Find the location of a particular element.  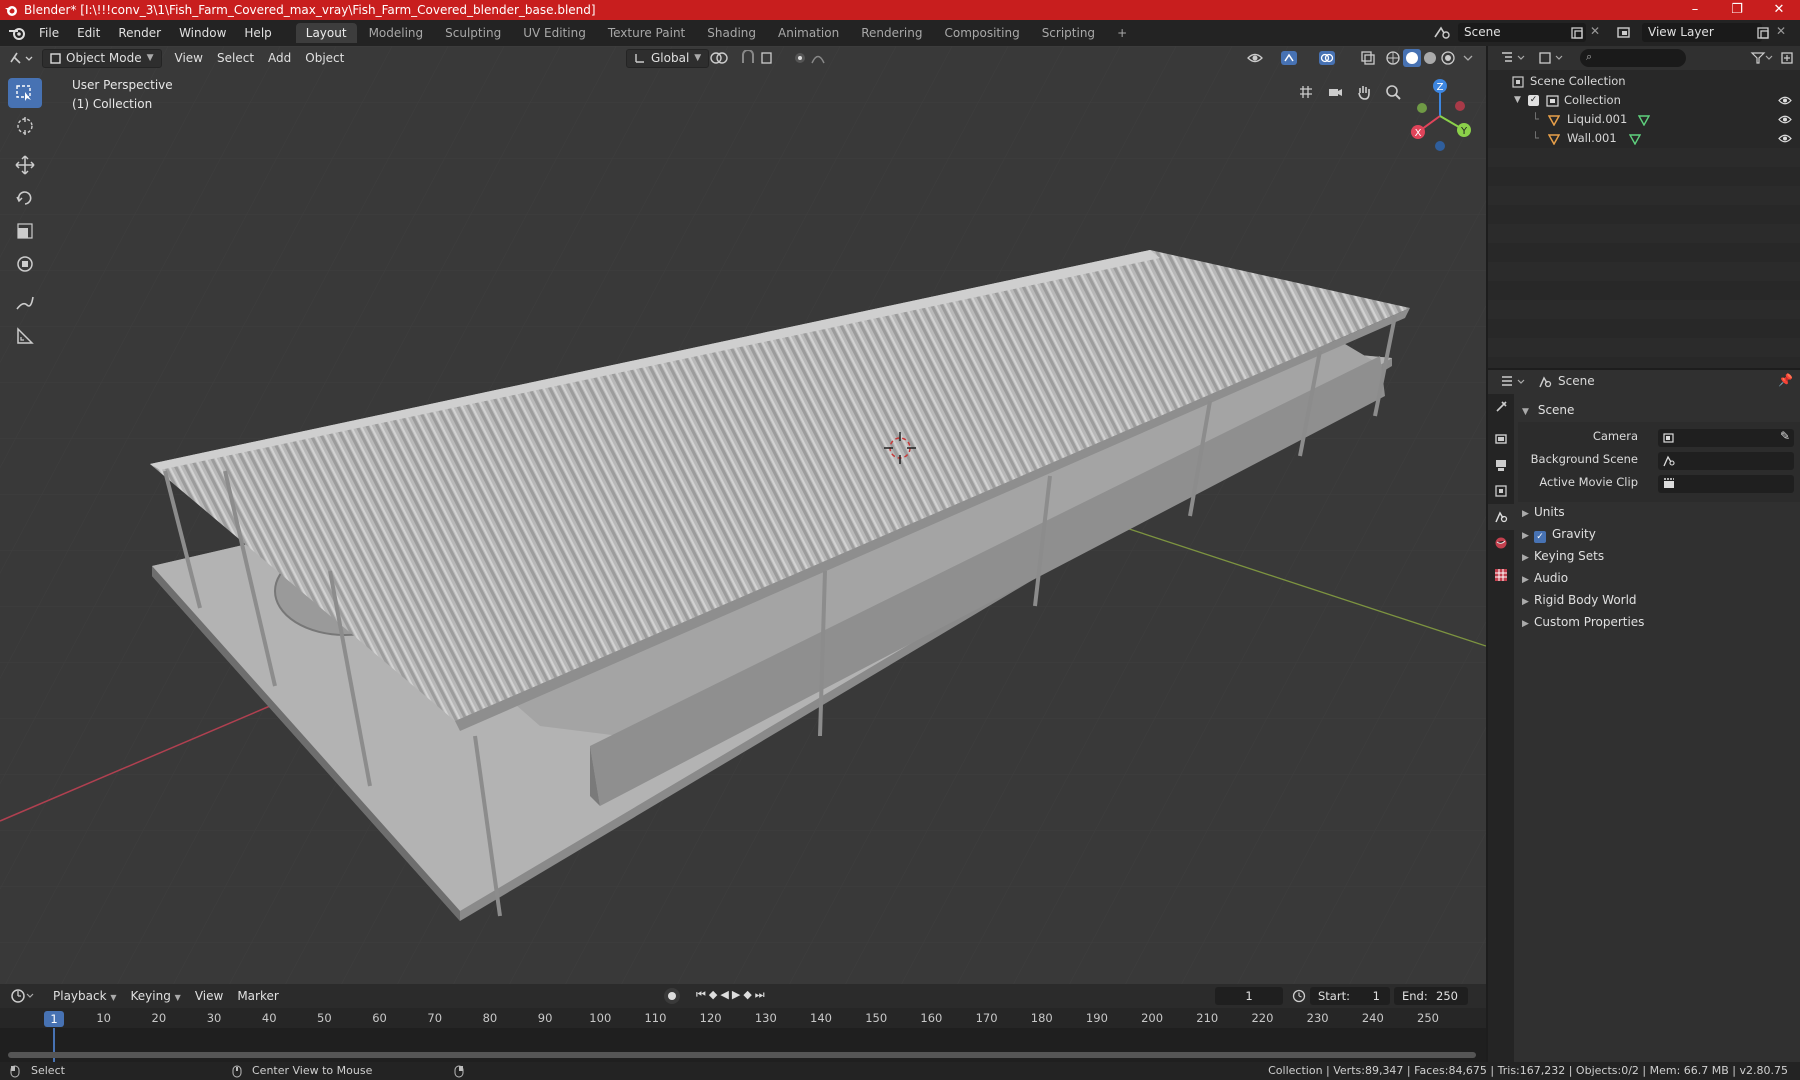

menu-object: Object is located at coordinates (324, 58).